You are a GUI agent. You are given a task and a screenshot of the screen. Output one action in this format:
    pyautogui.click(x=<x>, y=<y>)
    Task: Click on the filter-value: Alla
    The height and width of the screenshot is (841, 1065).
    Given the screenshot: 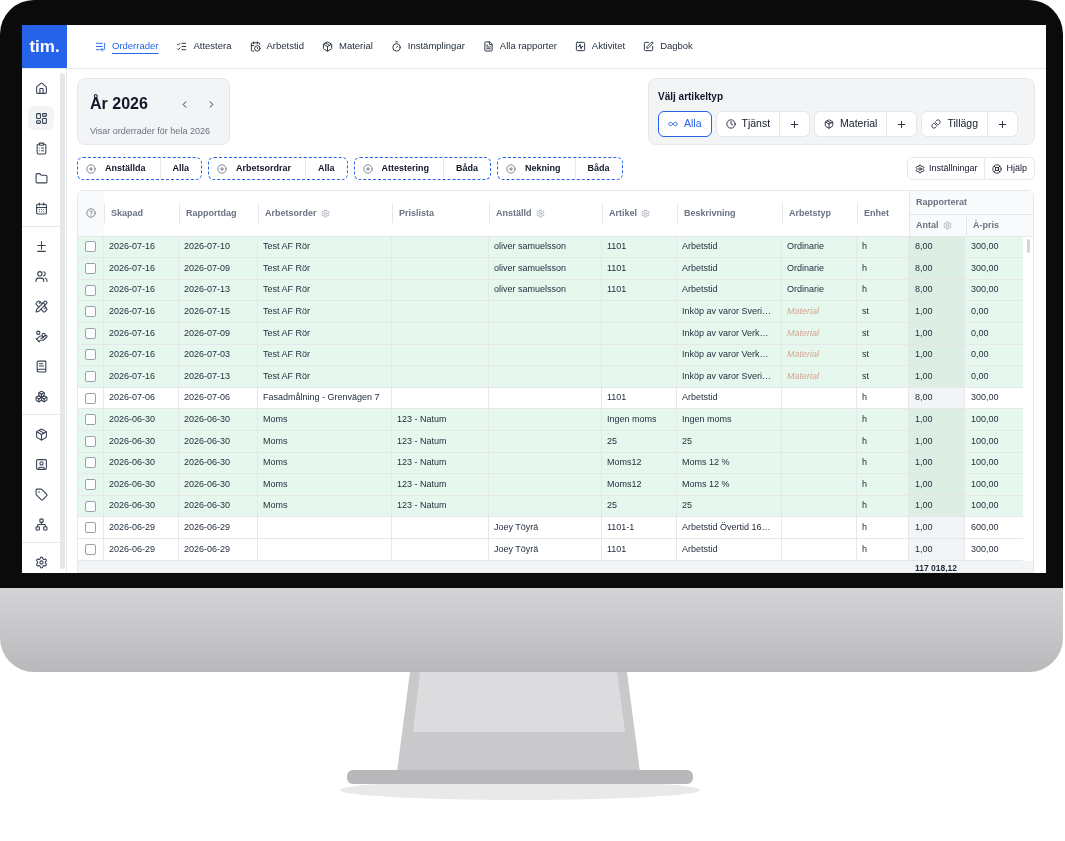 What is the action you would take?
    pyautogui.click(x=181, y=168)
    